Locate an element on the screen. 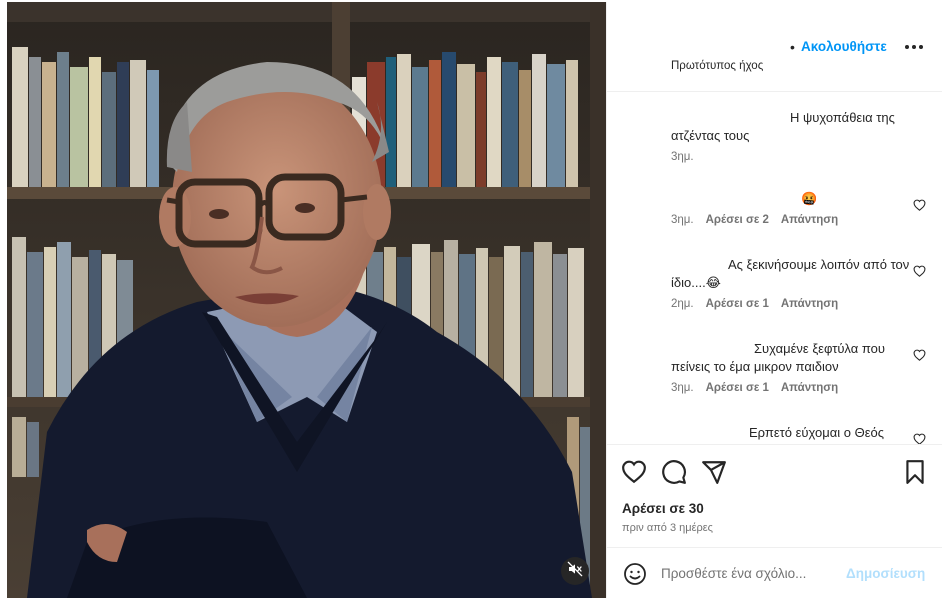 The width and height of the screenshot is (943, 599). comment-likes-button: Αρέσει σε 2 is located at coordinates (737, 220).